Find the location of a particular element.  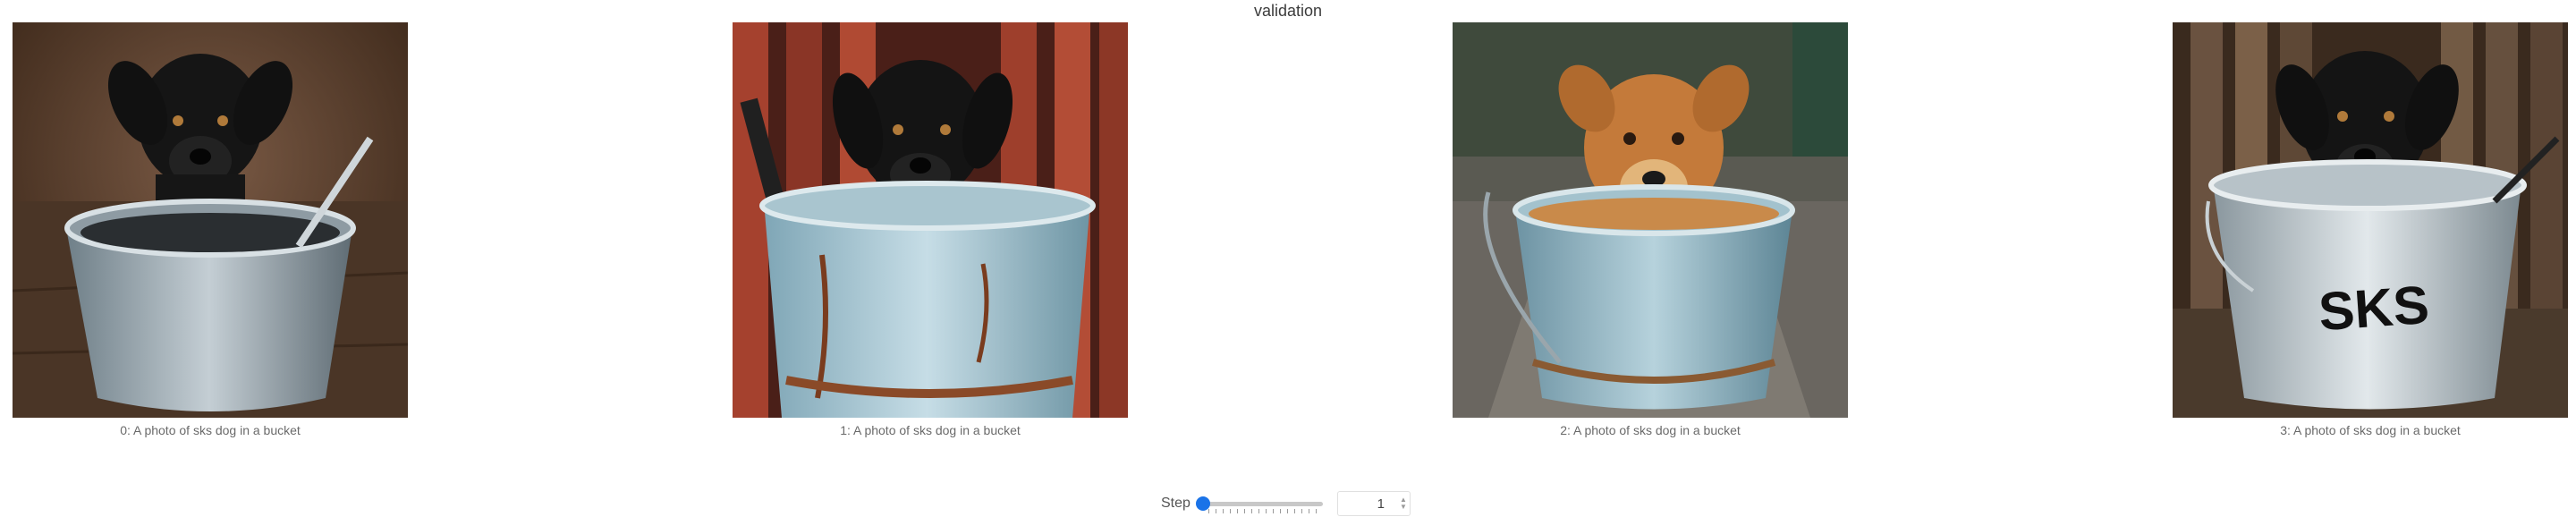

caption-3: 3: A photo of sks dog in a bucket is located at coordinates (2370, 430).